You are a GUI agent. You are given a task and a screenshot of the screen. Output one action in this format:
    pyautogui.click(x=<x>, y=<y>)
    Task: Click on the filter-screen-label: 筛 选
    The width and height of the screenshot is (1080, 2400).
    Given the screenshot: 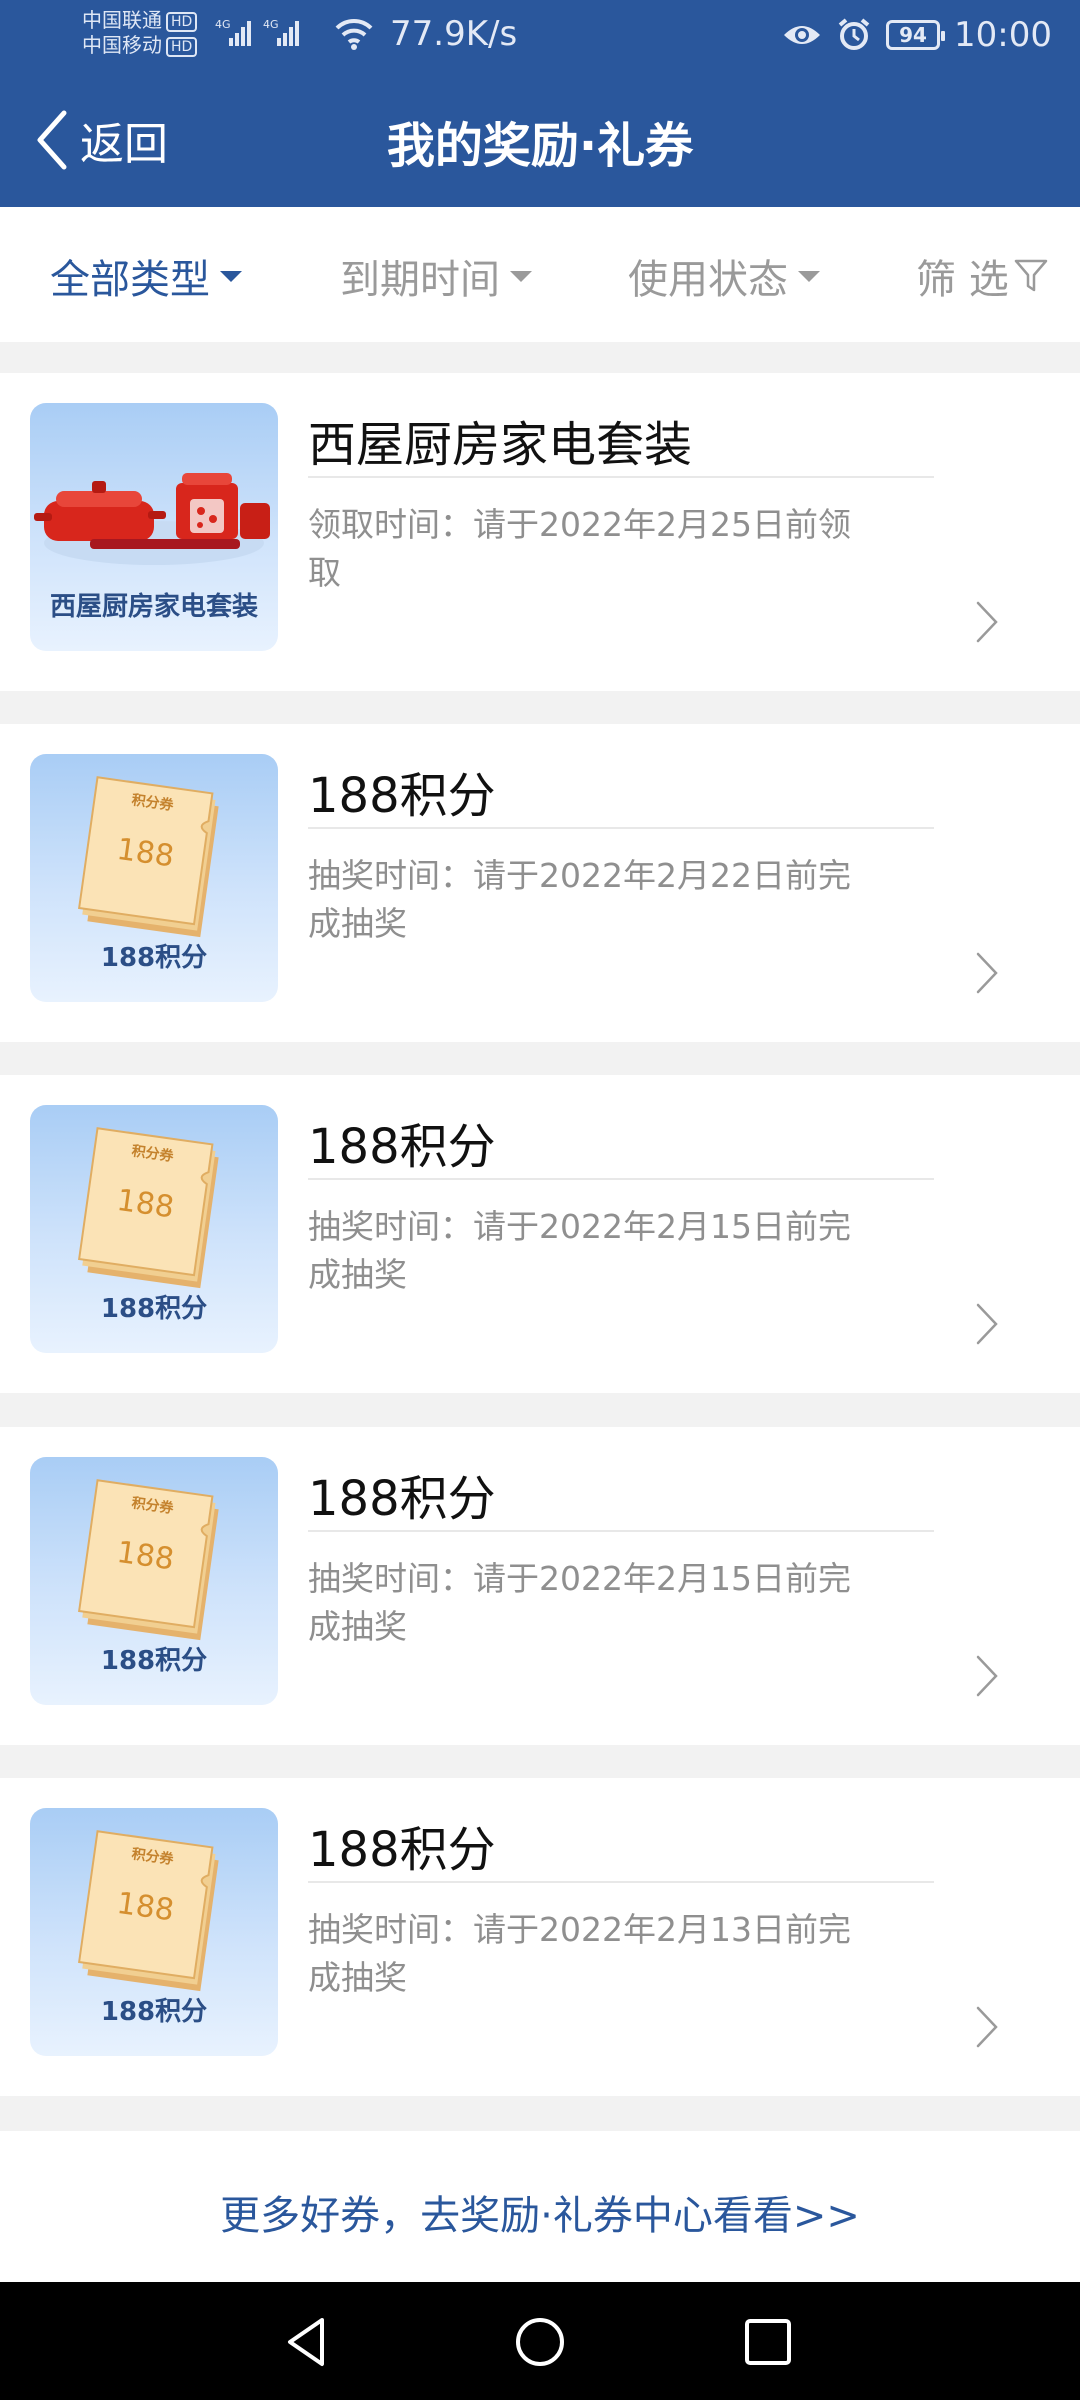 What is the action you would take?
    pyautogui.click(x=962, y=280)
    